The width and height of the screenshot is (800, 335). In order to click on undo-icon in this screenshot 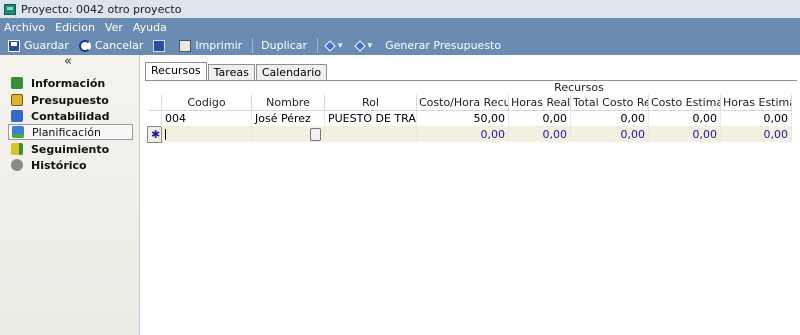, I will do `click(84, 45)`.